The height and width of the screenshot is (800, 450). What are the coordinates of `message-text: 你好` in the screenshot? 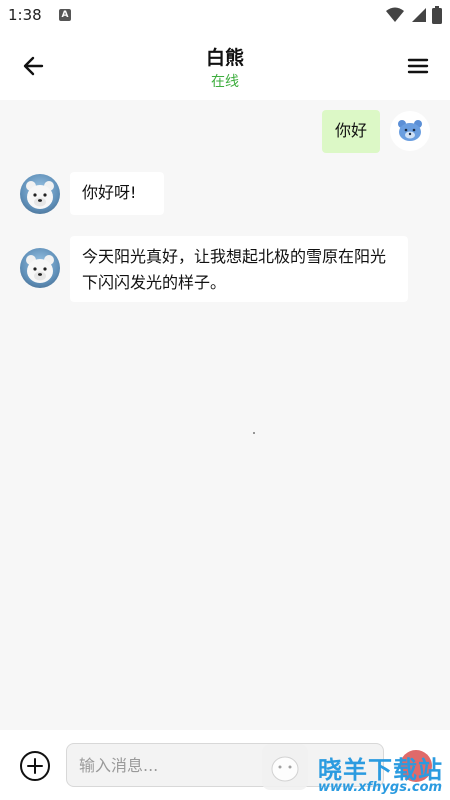 It's located at (350, 130).